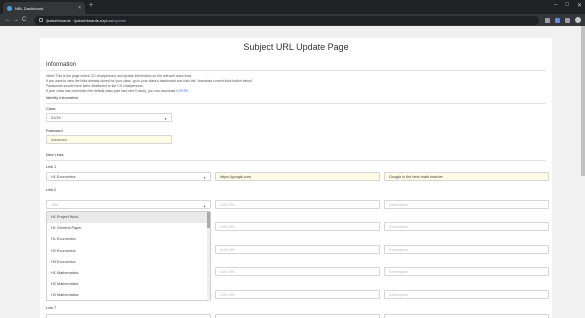 The height and width of the screenshot is (318, 585). Describe the element at coordinates (128, 262) in the screenshot. I see `dropdown-option: H3 Economics` at that location.